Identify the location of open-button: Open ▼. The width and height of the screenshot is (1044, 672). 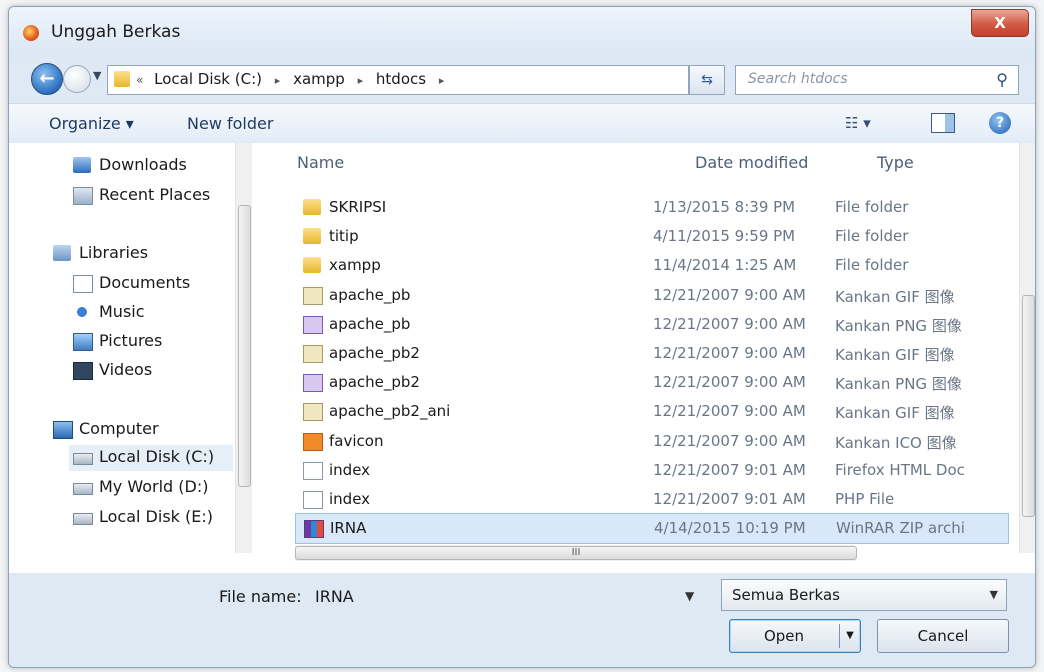
(795, 636).